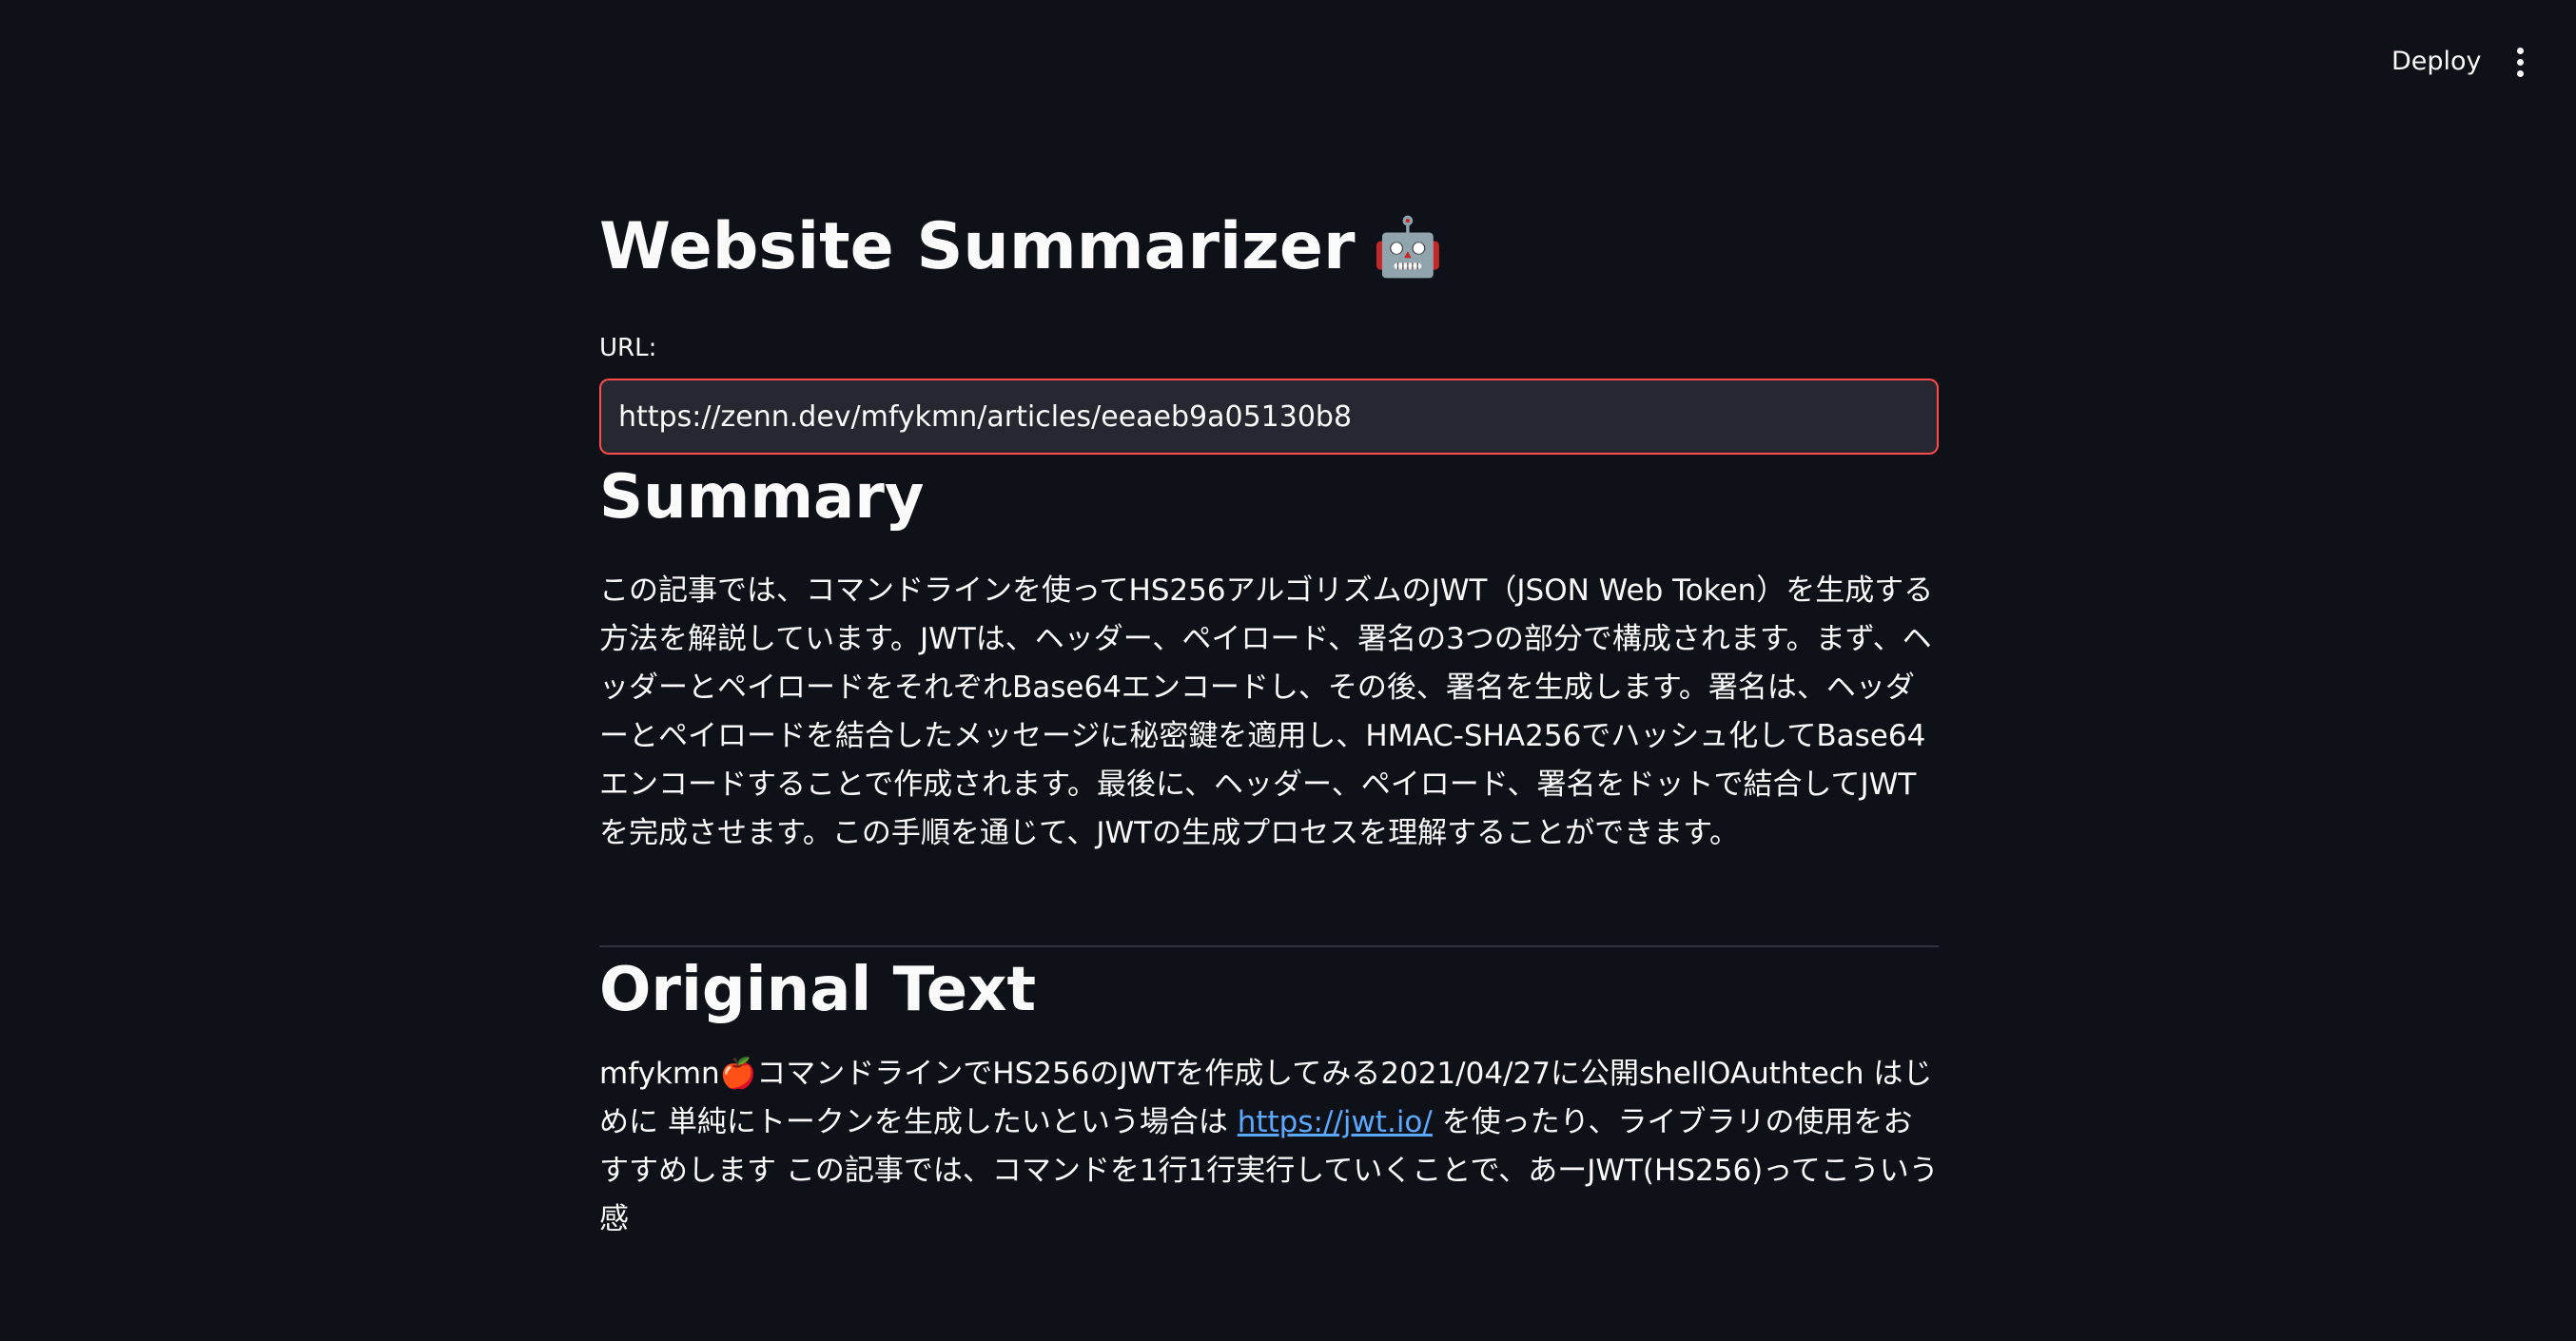  I want to click on deploy-button: Deploy, so click(2436, 62).